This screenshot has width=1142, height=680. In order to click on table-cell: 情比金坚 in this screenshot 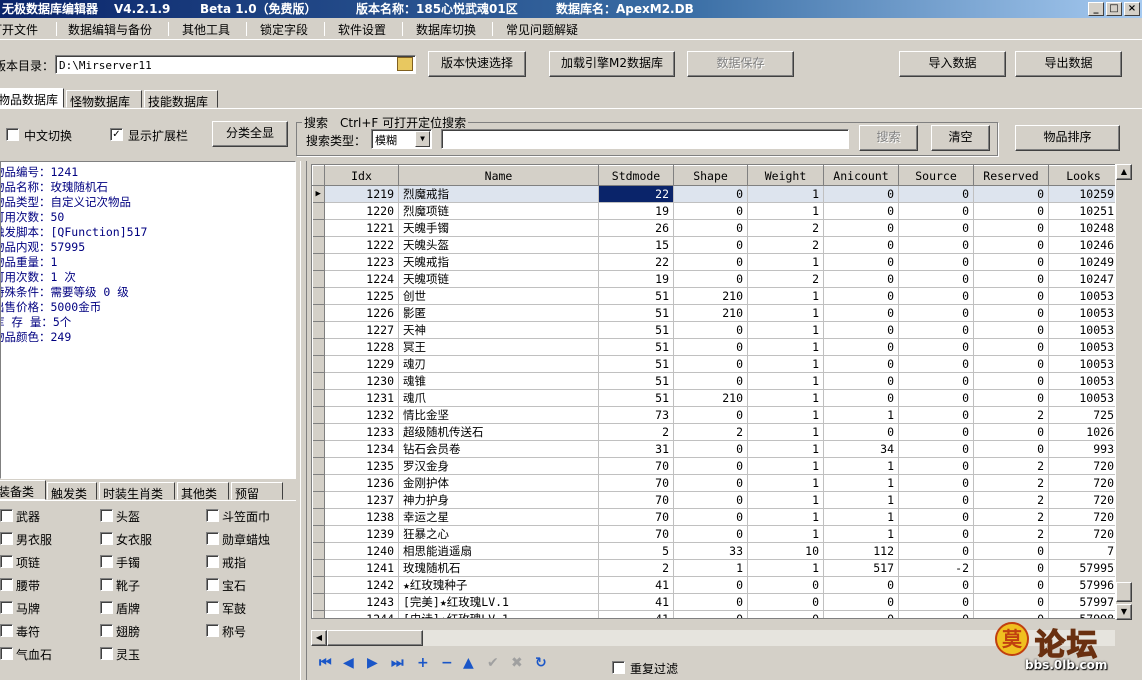, I will do `click(498, 415)`.